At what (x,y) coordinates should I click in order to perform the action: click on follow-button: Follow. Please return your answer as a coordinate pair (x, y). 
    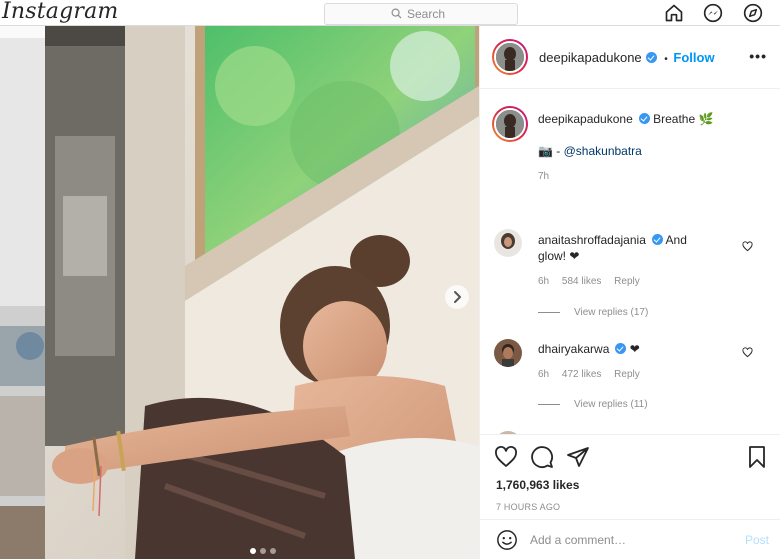
    Looking at the image, I should click on (693, 57).